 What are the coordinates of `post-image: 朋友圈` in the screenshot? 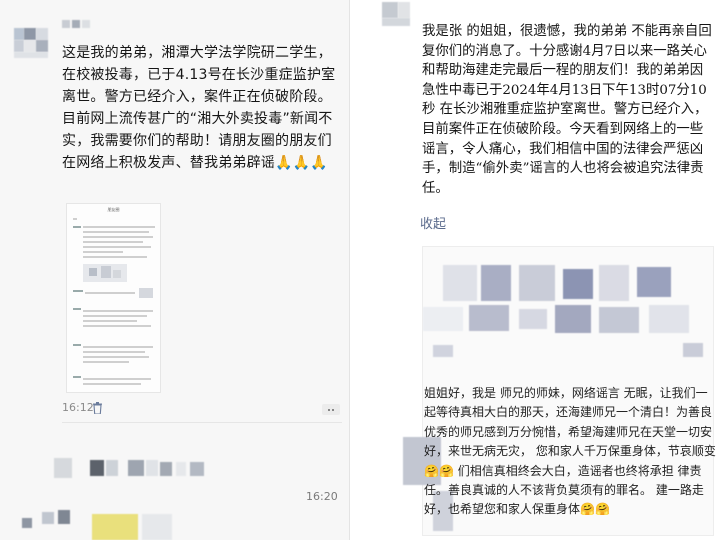 It's located at (113, 298).